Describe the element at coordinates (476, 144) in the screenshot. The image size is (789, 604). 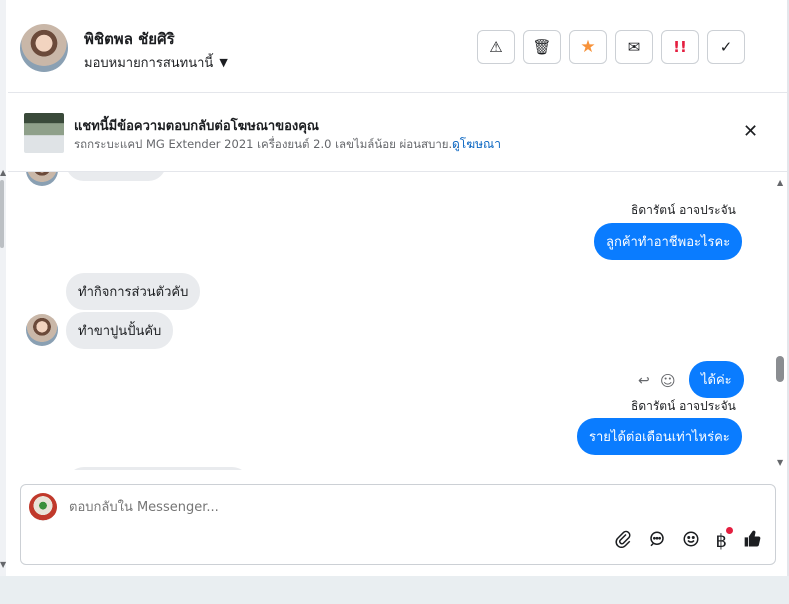
I see `view-ad-link: ดูโฆษณา` at that location.